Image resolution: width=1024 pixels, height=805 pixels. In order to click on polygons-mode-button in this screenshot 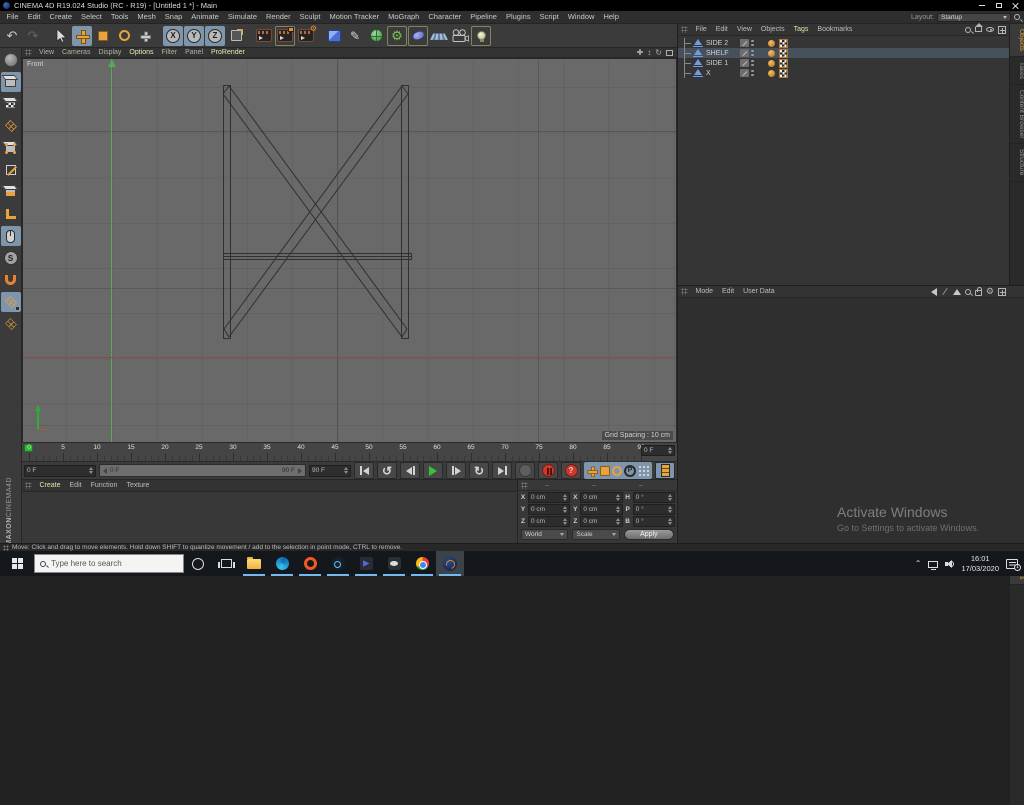, I will do `click(11, 192)`.